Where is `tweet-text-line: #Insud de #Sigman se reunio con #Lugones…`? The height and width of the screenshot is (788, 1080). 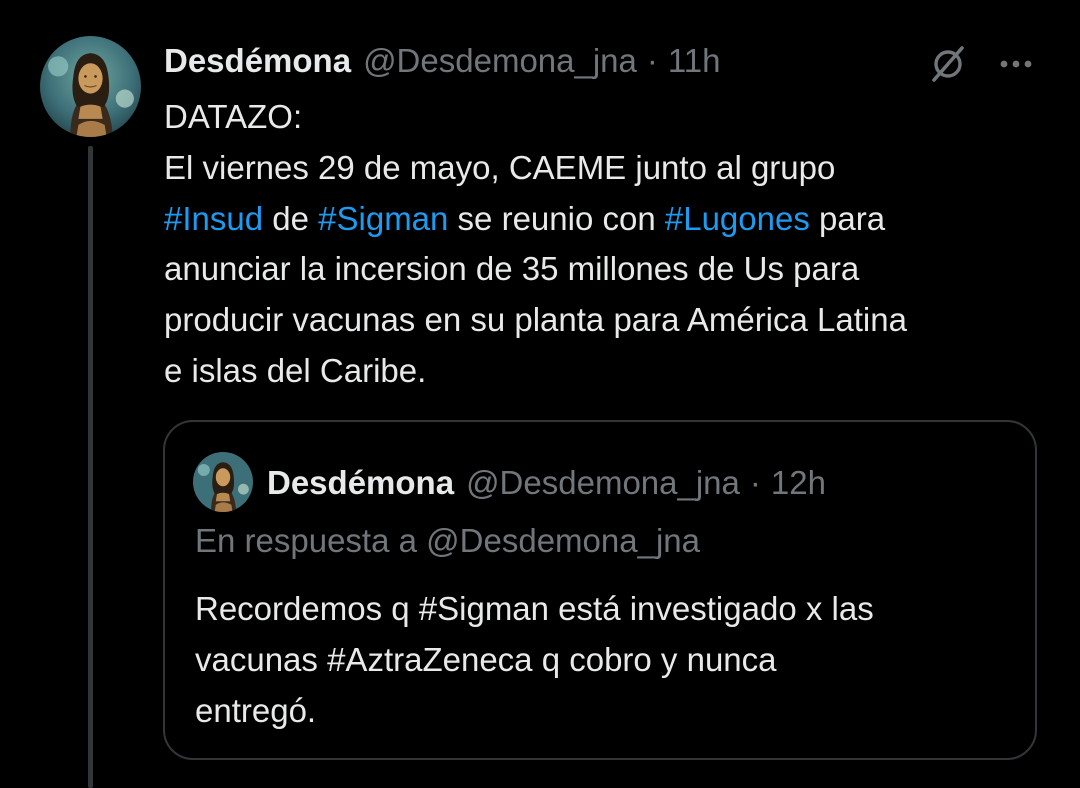 tweet-text-line: #Insud de #Sigman se reunio con #Lugones… is located at coordinates (604, 219).